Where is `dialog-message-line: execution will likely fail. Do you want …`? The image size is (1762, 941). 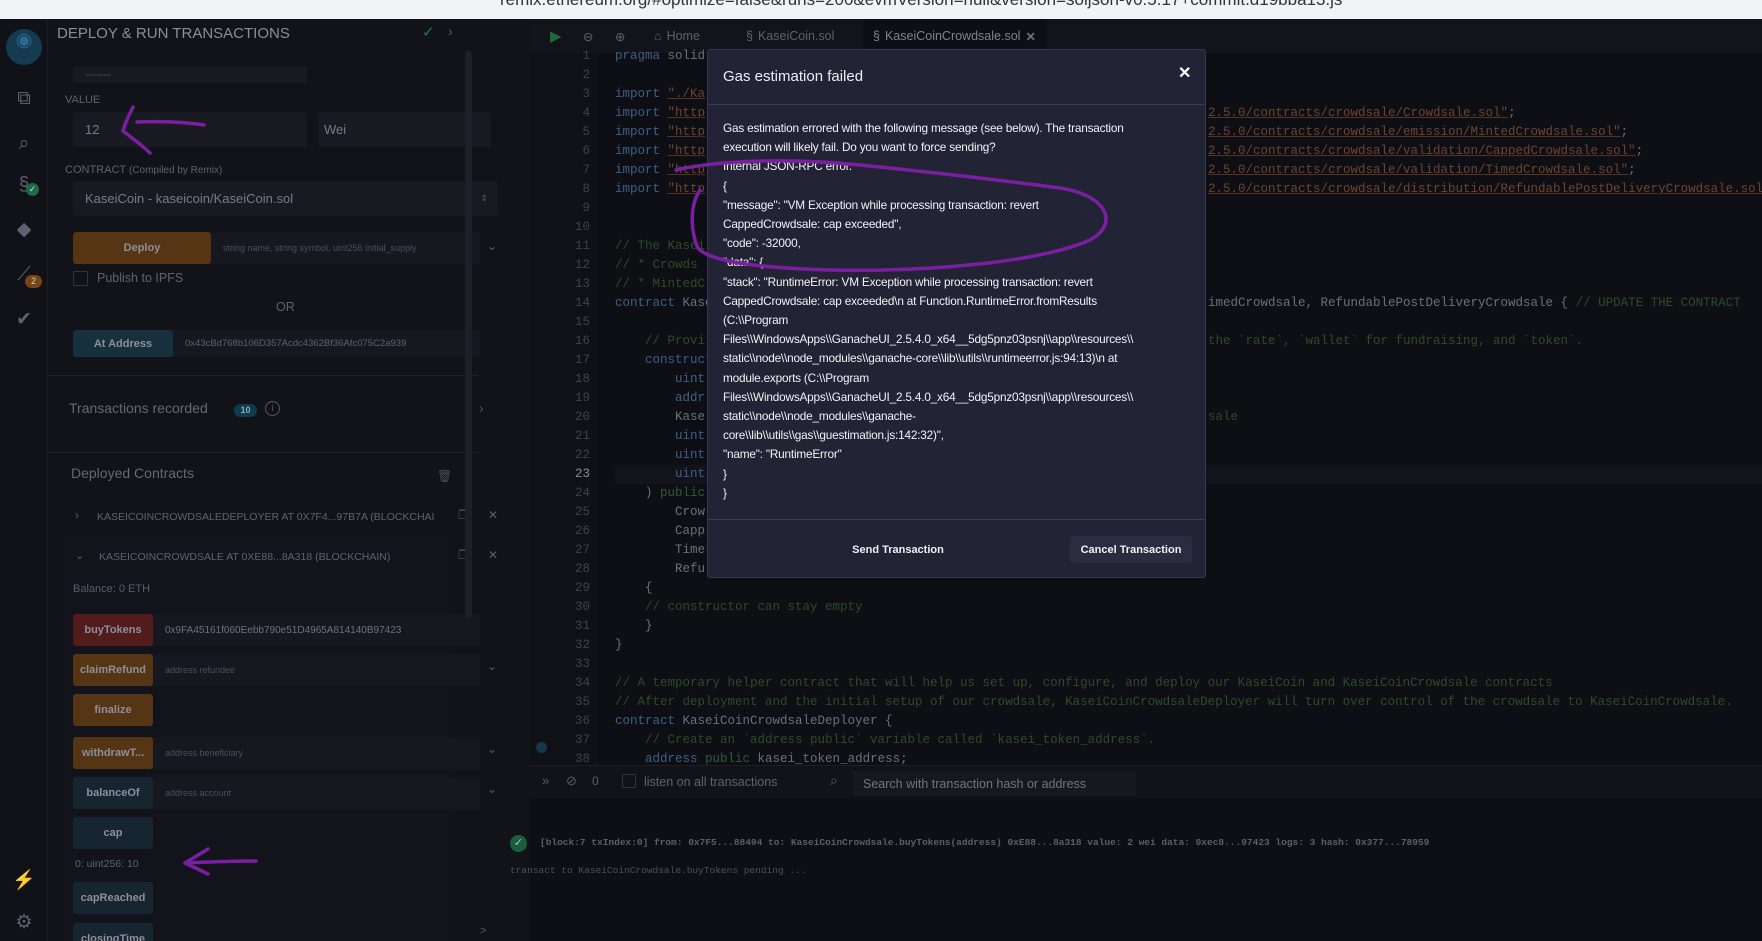
dialog-message-line: execution will likely fail. Do you want … is located at coordinates (859, 147).